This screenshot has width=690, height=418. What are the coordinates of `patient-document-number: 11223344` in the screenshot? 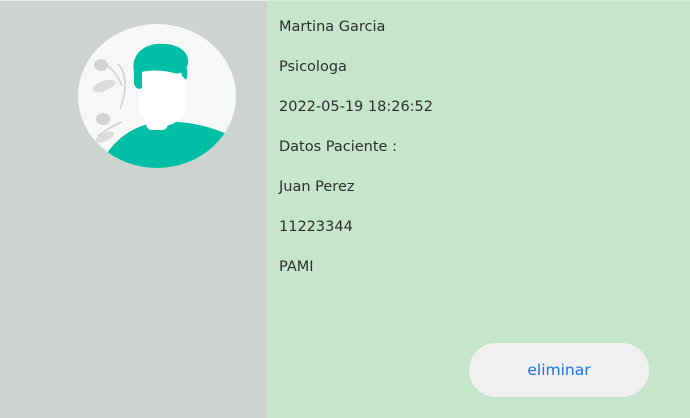 It's located at (316, 227).